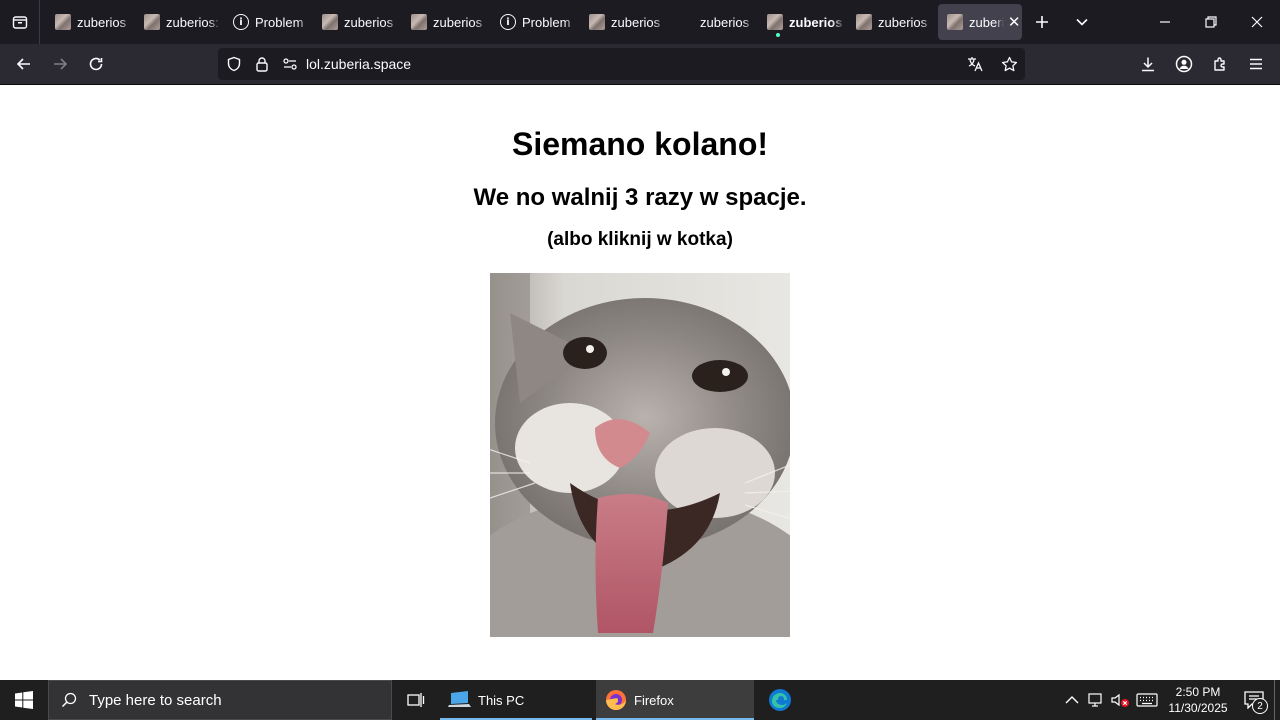 The height and width of the screenshot is (720, 1280). I want to click on reload-button, so click(96, 64).